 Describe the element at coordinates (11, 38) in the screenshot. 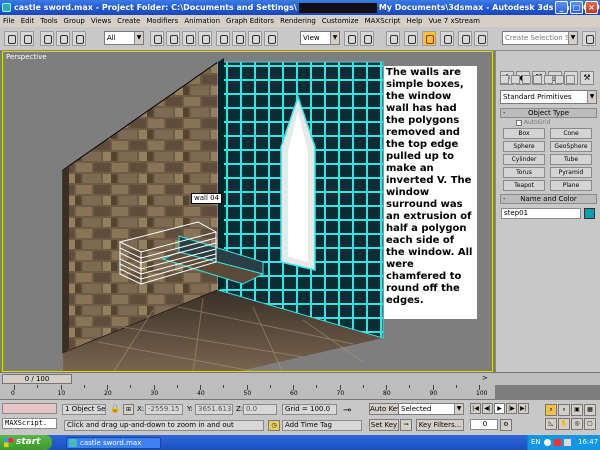

I see `undo-icon` at that location.